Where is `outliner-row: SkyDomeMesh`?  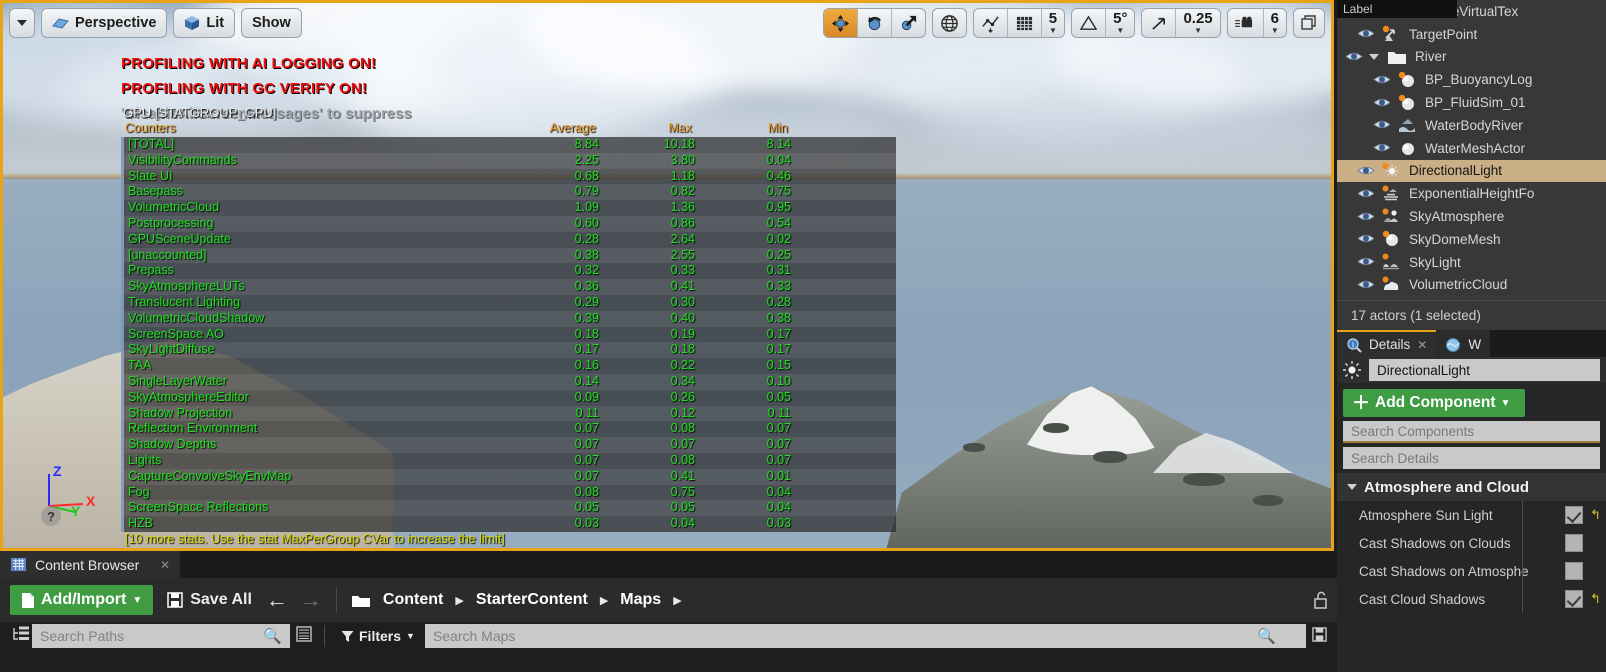
outliner-row: SkyDomeMesh is located at coordinates (1471, 239).